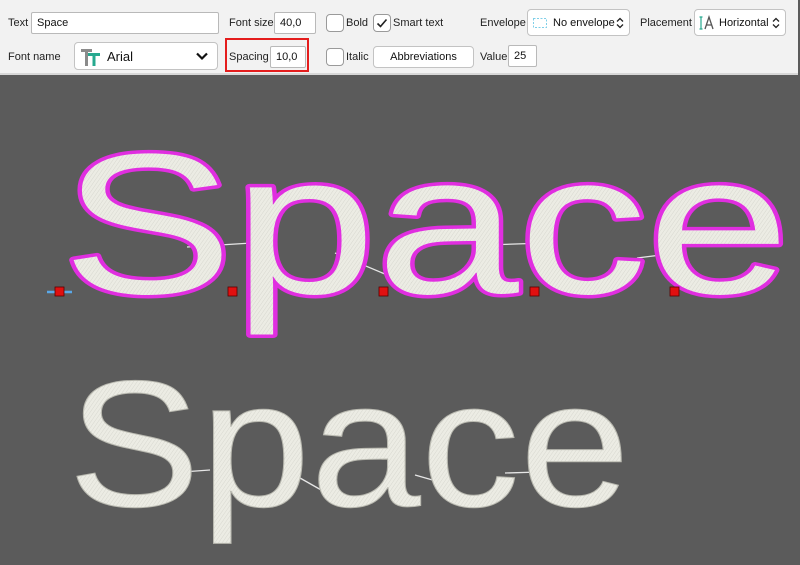  What do you see at coordinates (503, 23) in the screenshot?
I see `envelope-label: Envelope` at bounding box center [503, 23].